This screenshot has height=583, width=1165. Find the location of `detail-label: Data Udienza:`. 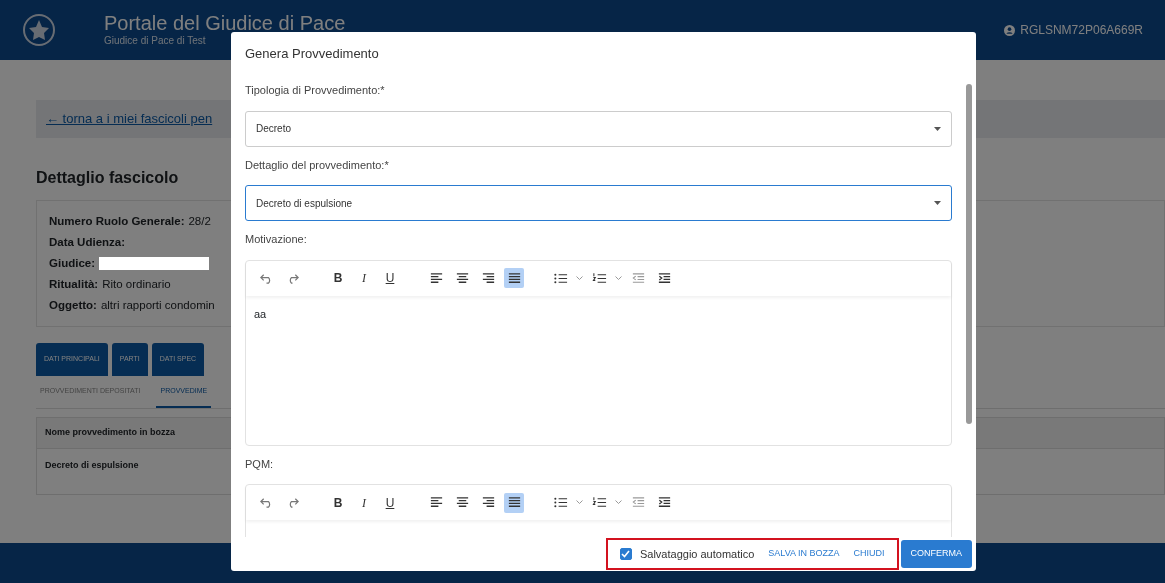

detail-label: Data Udienza: is located at coordinates (87, 242).